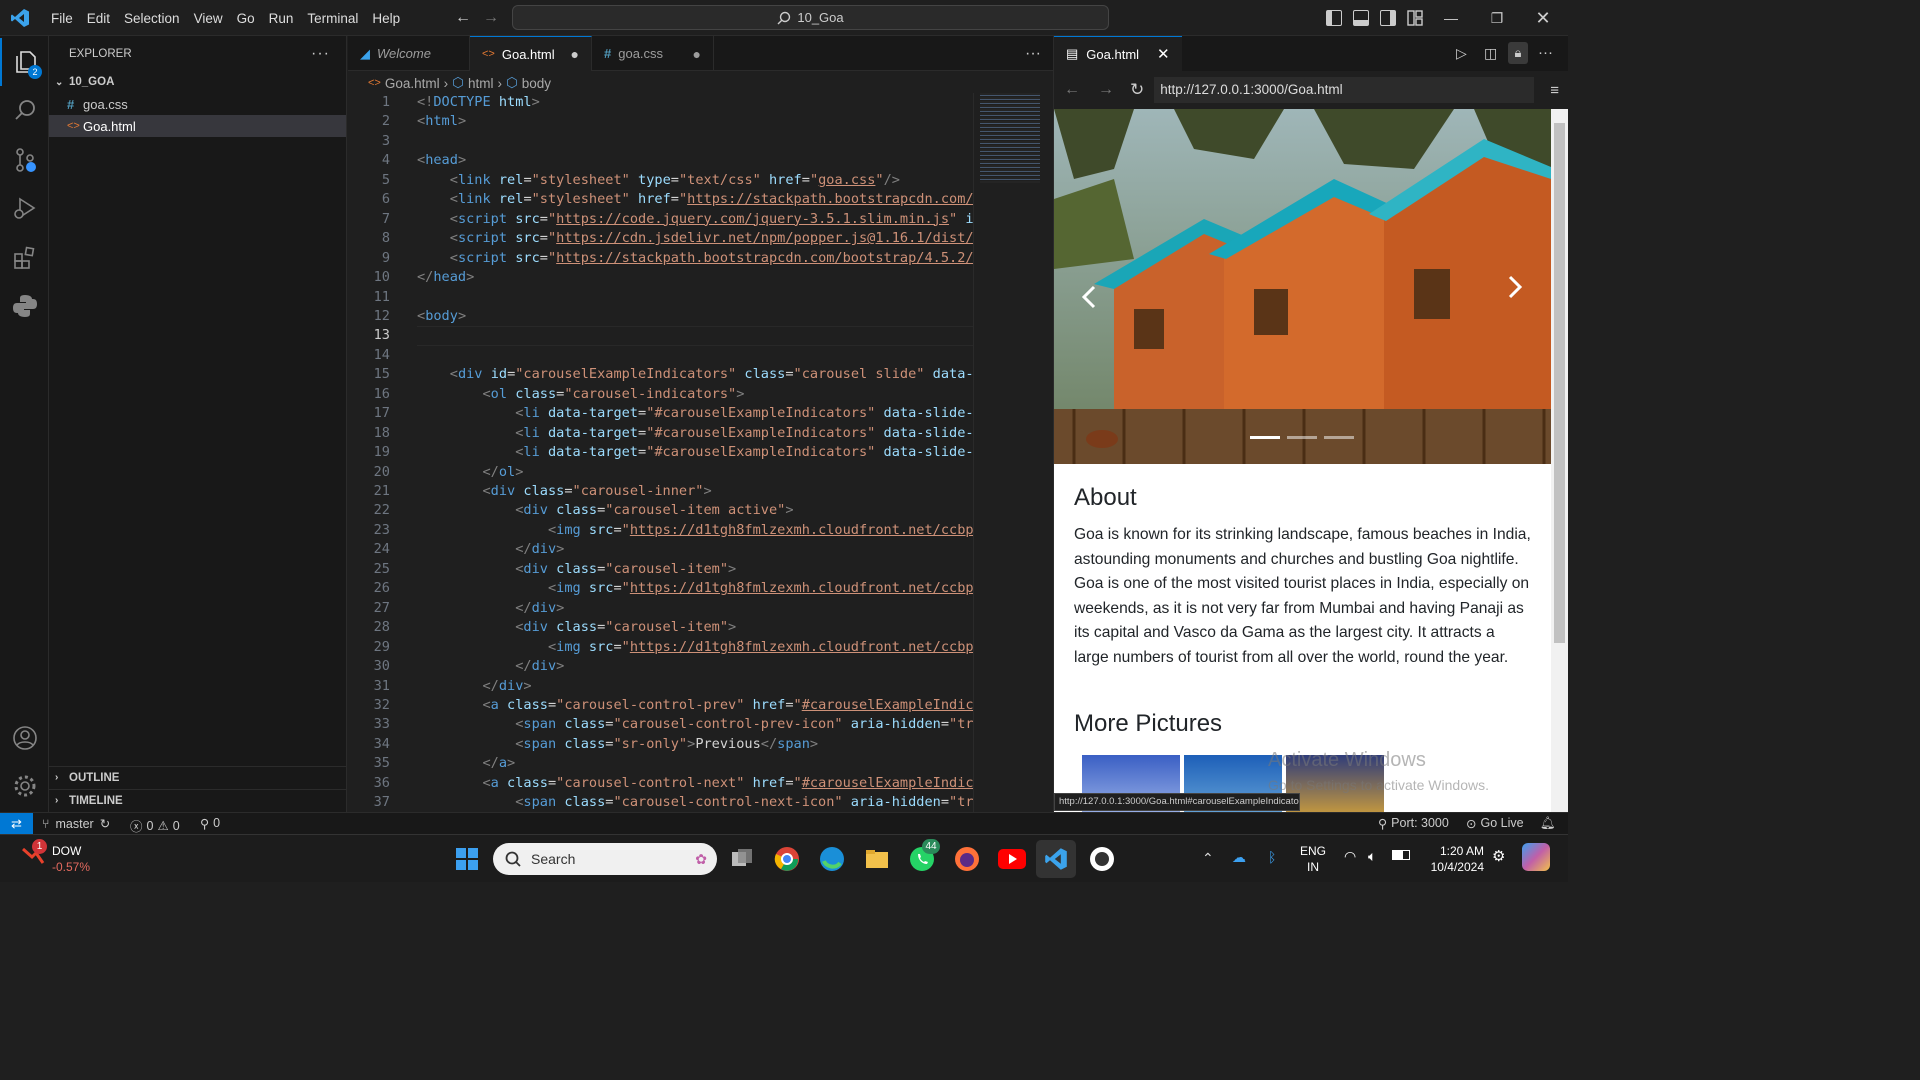 This screenshot has width=1920, height=1080. I want to click on python-activity-icon, so click(24, 306).